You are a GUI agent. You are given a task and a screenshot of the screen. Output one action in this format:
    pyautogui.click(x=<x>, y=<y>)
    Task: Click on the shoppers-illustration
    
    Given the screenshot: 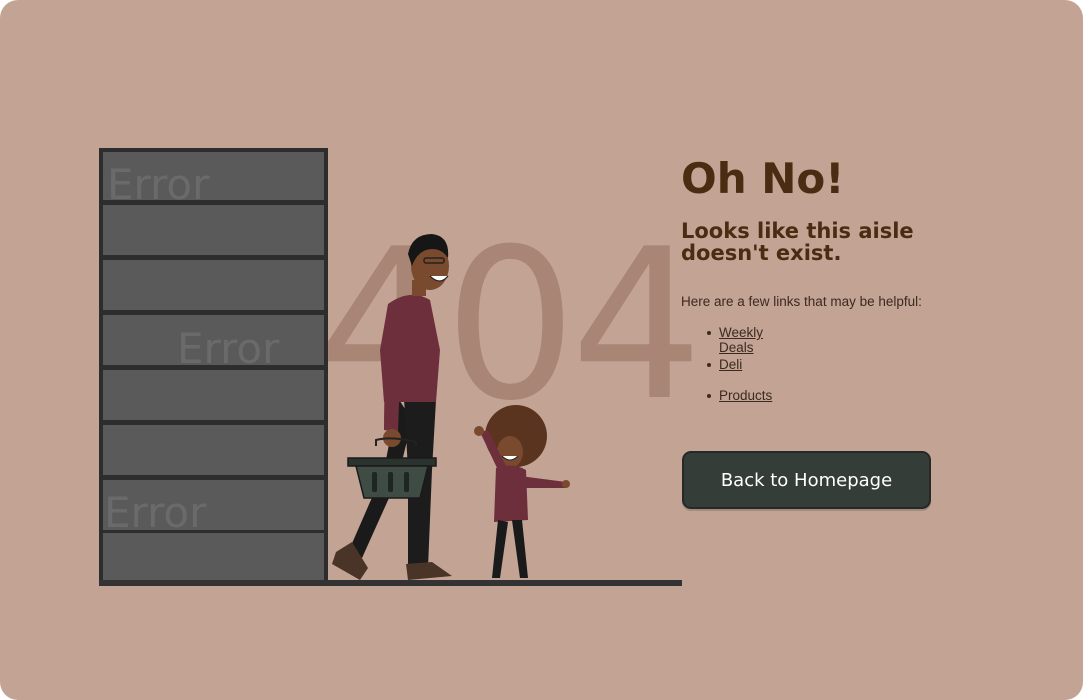 What is the action you would take?
    pyautogui.click(x=451, y=407)
    